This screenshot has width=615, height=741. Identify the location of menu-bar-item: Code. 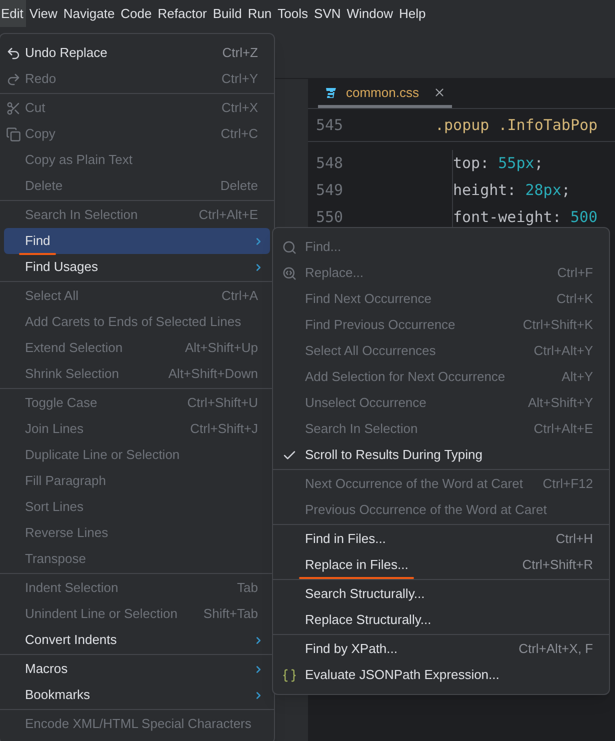
(136, 13).